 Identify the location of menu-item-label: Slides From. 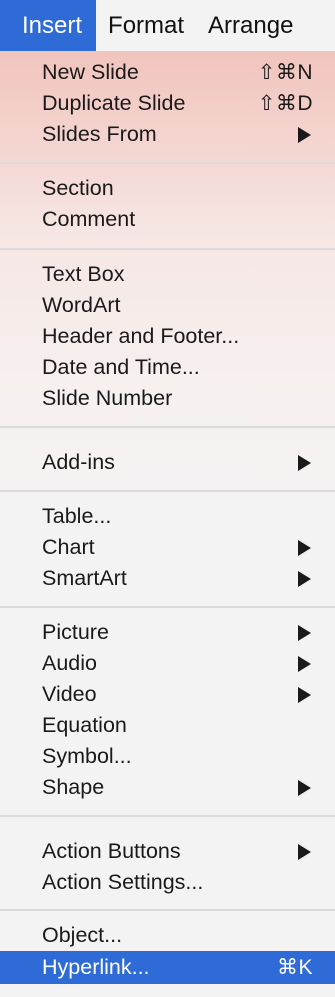
(99, 134).